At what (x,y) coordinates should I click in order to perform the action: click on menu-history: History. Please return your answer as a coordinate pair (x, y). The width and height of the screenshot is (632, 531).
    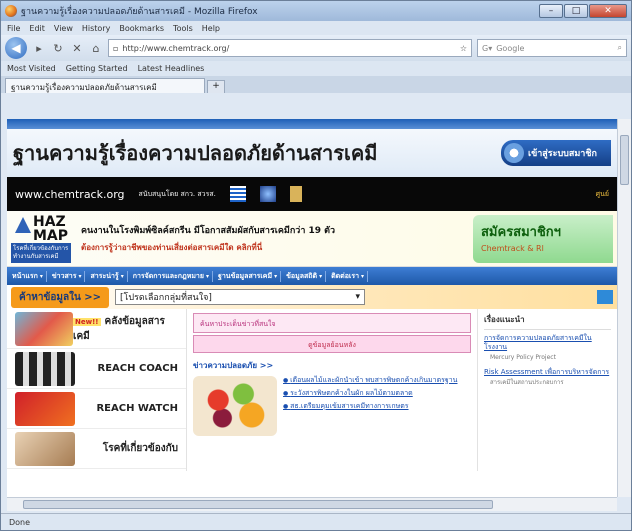
    Looking at the image, I should click on (96, 28).